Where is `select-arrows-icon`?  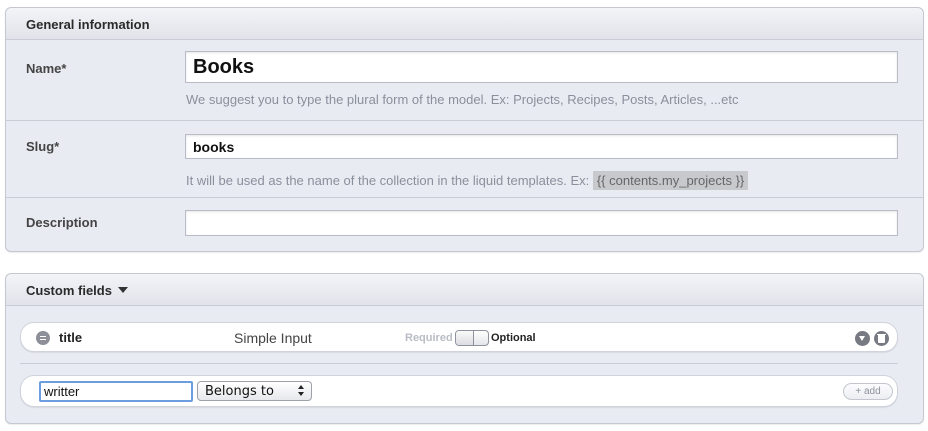 select-arrows-icon is located at coordinates (301, 391).